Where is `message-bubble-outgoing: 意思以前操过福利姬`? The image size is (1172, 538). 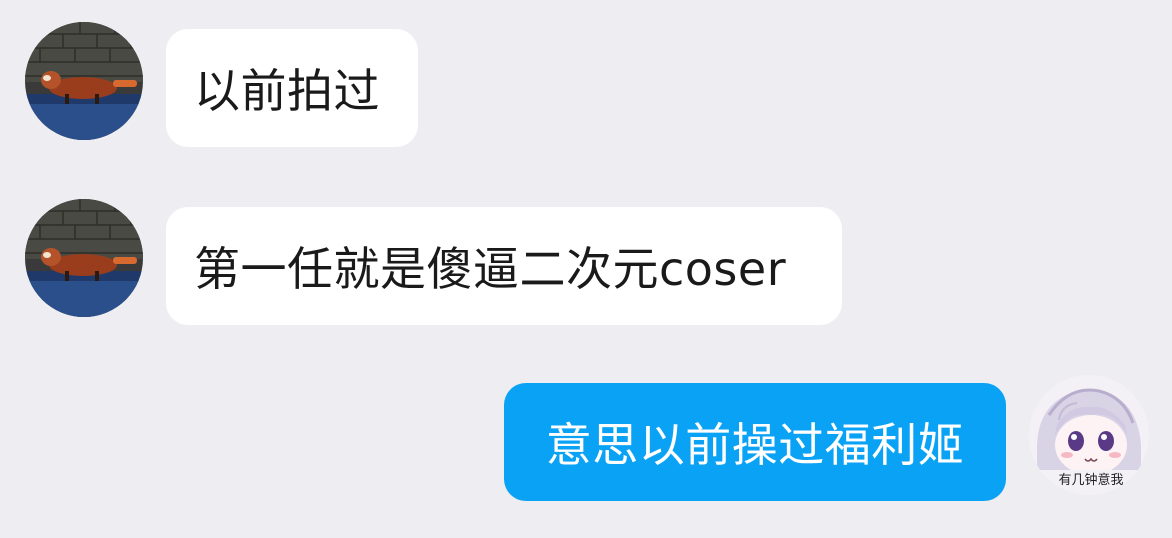 message-bubble-outgoing: 意思以前操过福利姬 is located at coordinates (755, 442).